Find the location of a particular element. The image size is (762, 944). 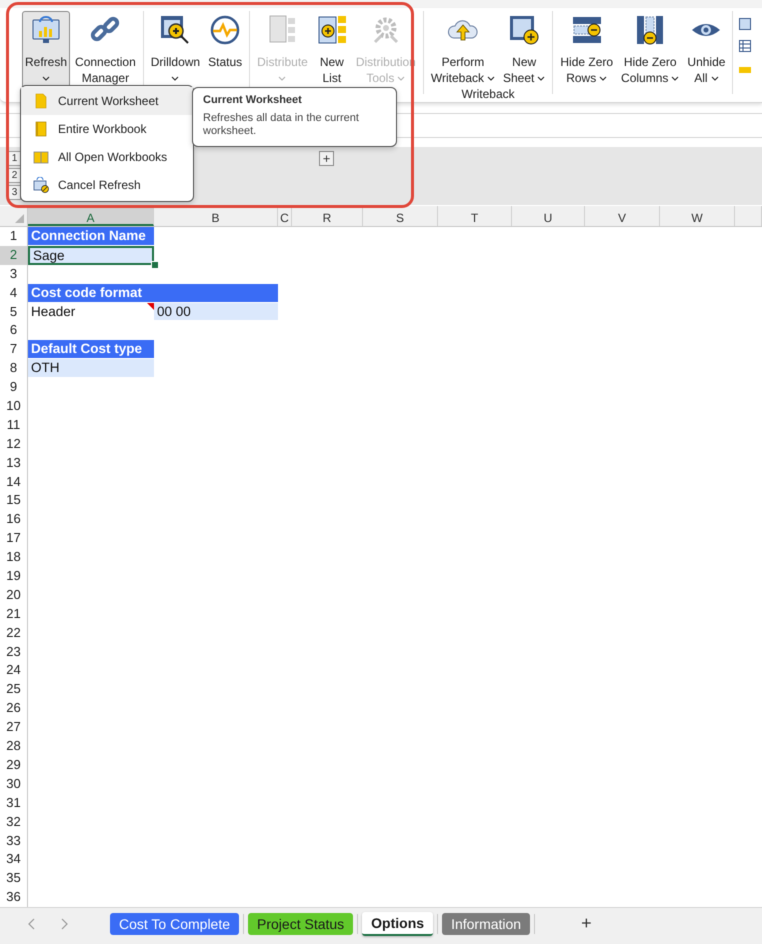

tooltip-text: Refreshes all data in the current worksheet. is located at coordinates (281, 125).